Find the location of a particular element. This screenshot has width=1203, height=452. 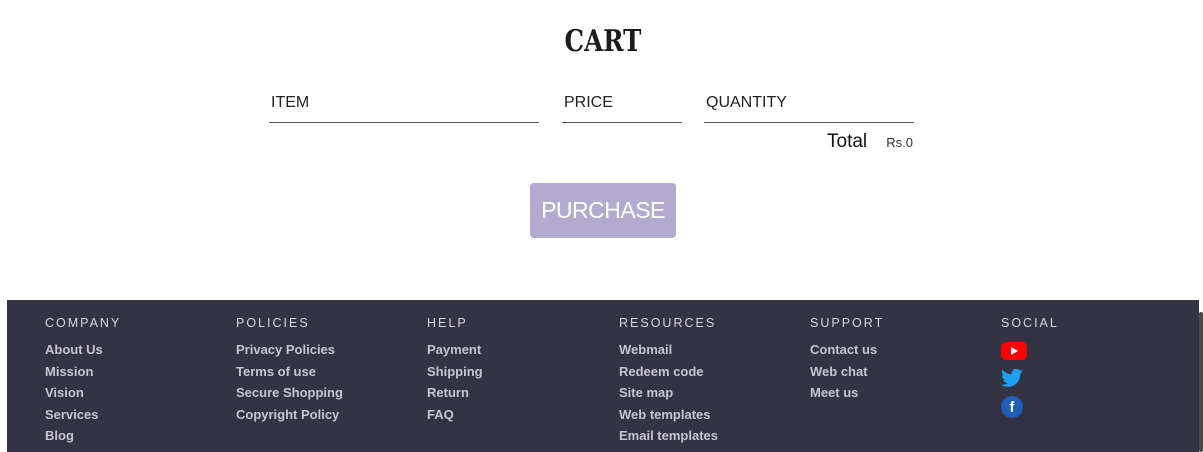

footer-heading-support: SUPPORT is located at coordinates (847, 323).